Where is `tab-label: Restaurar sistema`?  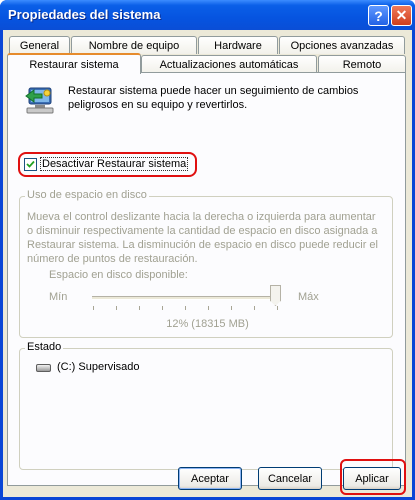
tab-label: Restaurar sistema is located at coordinates (74, 64).